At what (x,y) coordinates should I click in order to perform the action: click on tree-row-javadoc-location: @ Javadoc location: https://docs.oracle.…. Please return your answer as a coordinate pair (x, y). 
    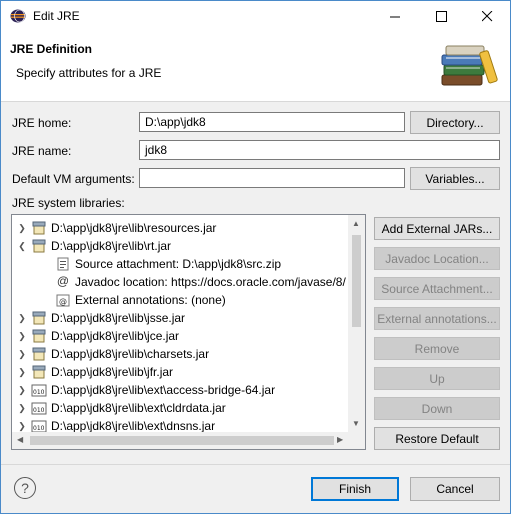
    Looking at the image, I should click on (200, 282).